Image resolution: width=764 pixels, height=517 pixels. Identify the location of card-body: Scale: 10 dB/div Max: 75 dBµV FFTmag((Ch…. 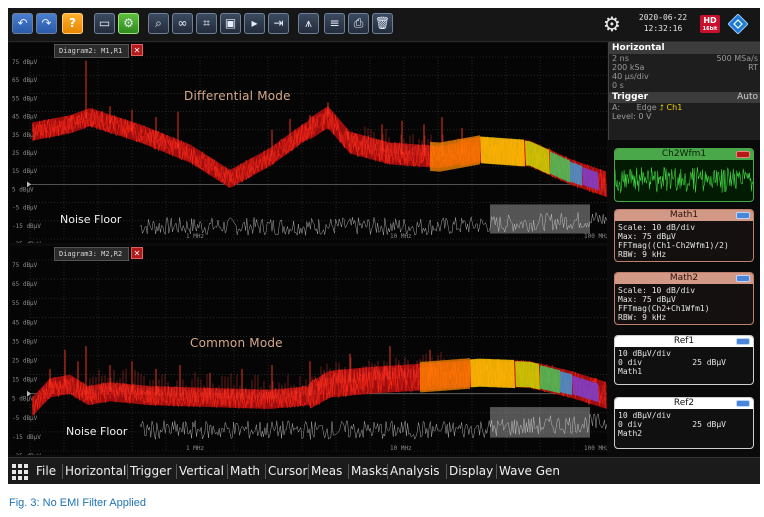
(684, 241).